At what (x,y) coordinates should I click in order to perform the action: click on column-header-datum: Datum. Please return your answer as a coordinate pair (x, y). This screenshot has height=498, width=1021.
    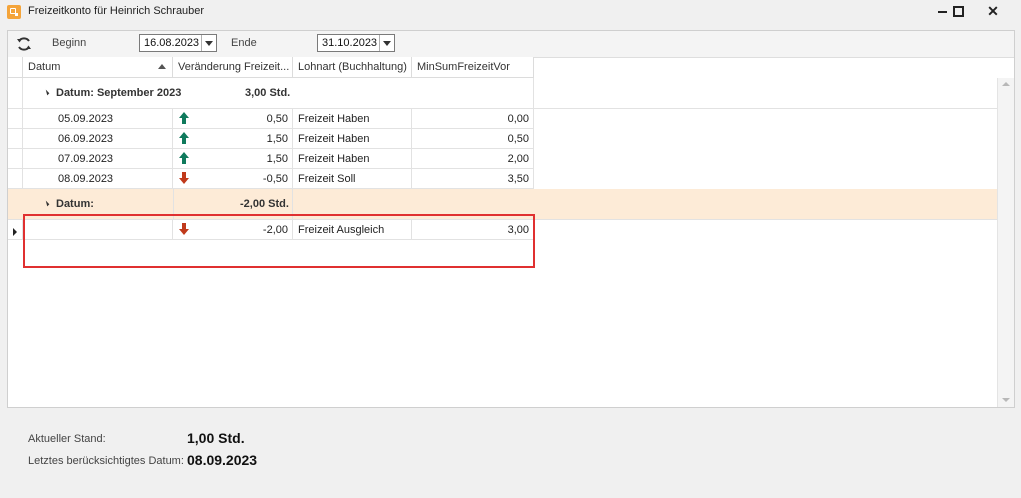
    Looking at the image, I should click on (98, 67).